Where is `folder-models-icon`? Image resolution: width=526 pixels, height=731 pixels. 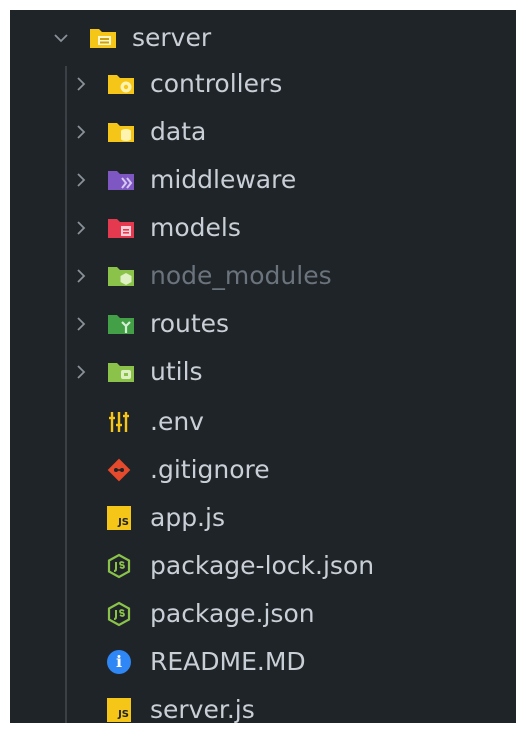 folder-models-icon is located at coordinates (121, 228).